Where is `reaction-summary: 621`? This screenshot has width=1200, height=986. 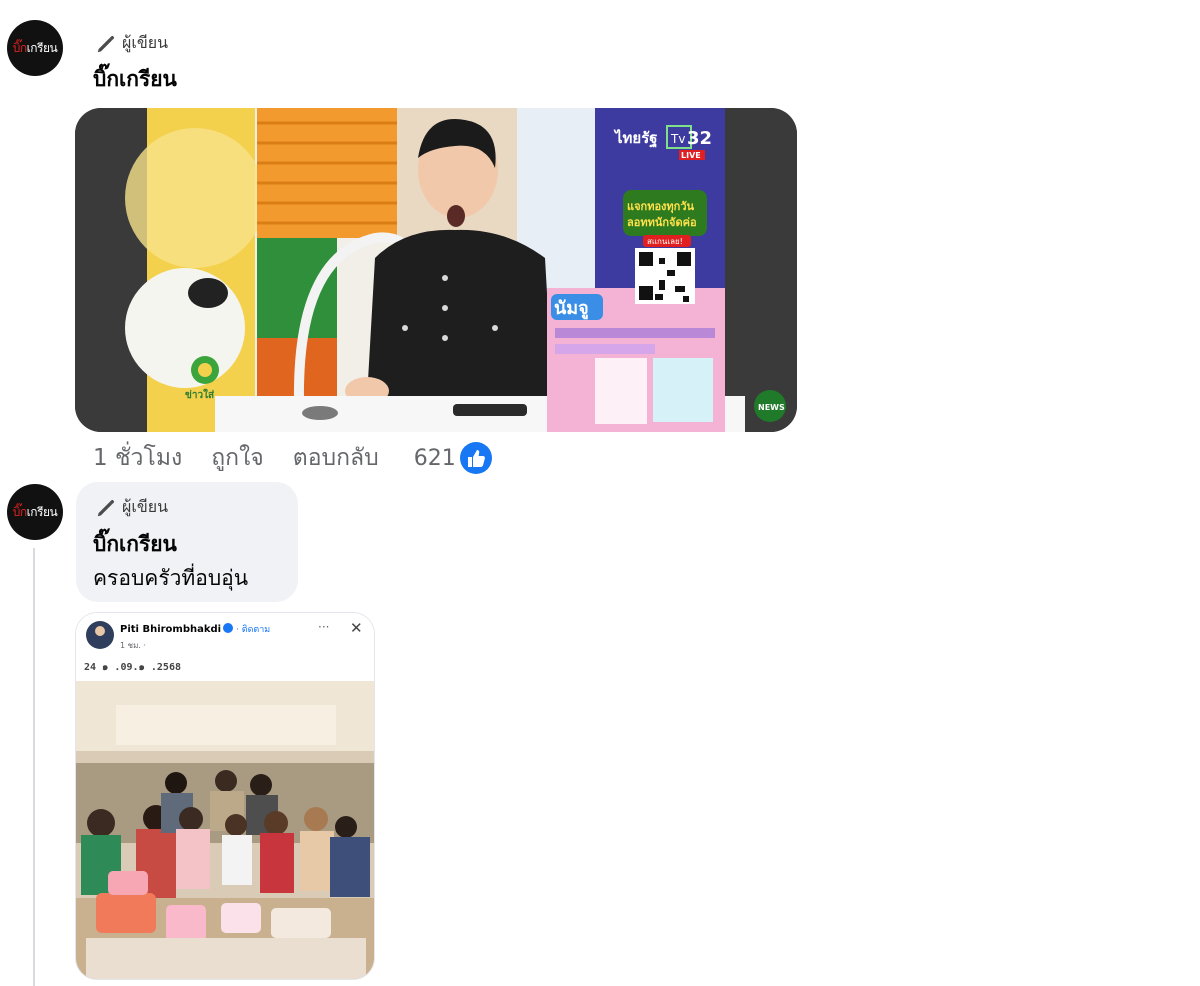
reaction-summary: 621 is located at coordinates (453, 458).